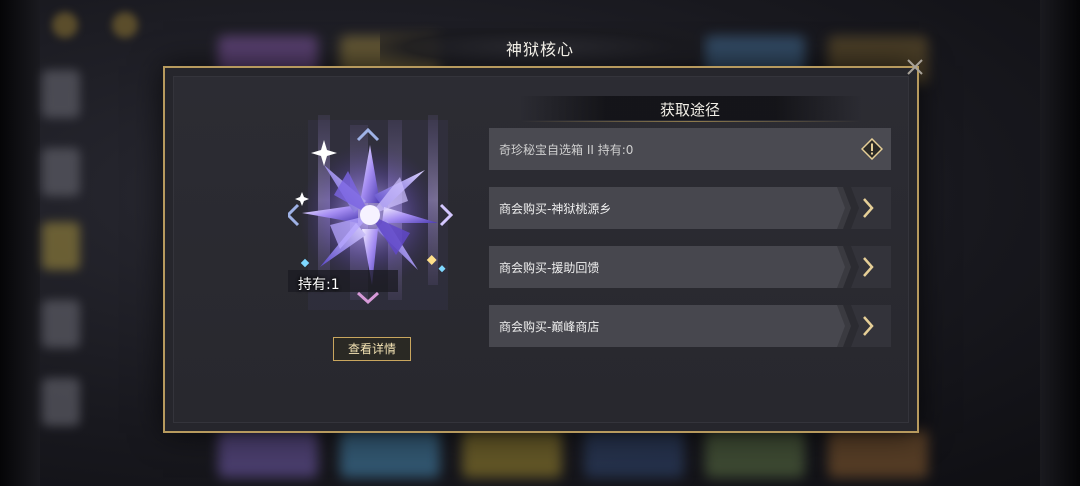  Describe the element at coordinates (690, 326) in the screenshot. I see `route-item-shop-peak: 商会购买-巅峰商店` at that location.